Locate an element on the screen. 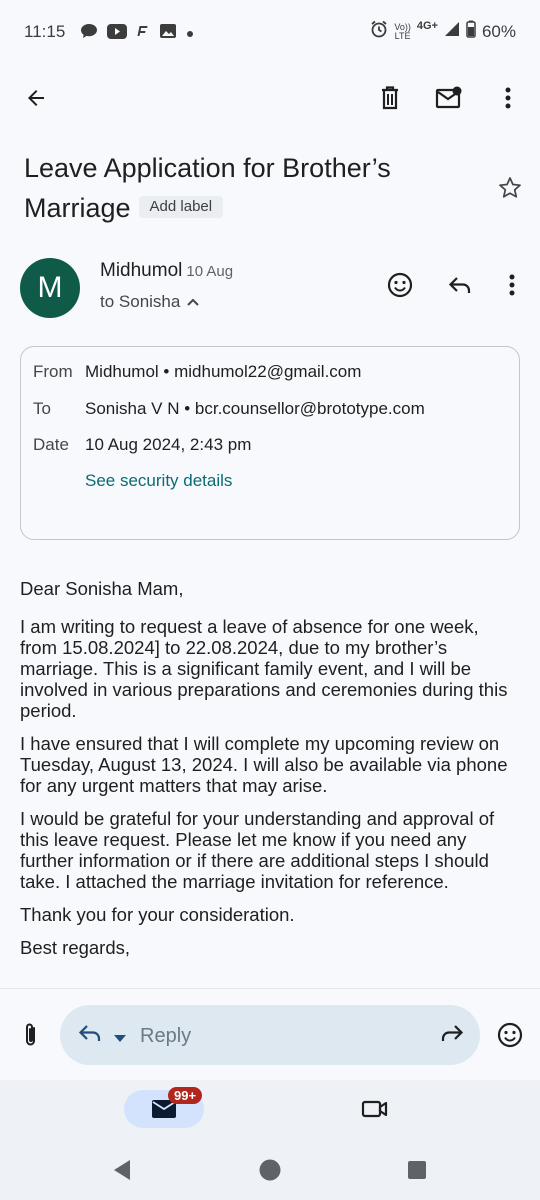  back-button is located at coordinates (36, 98).